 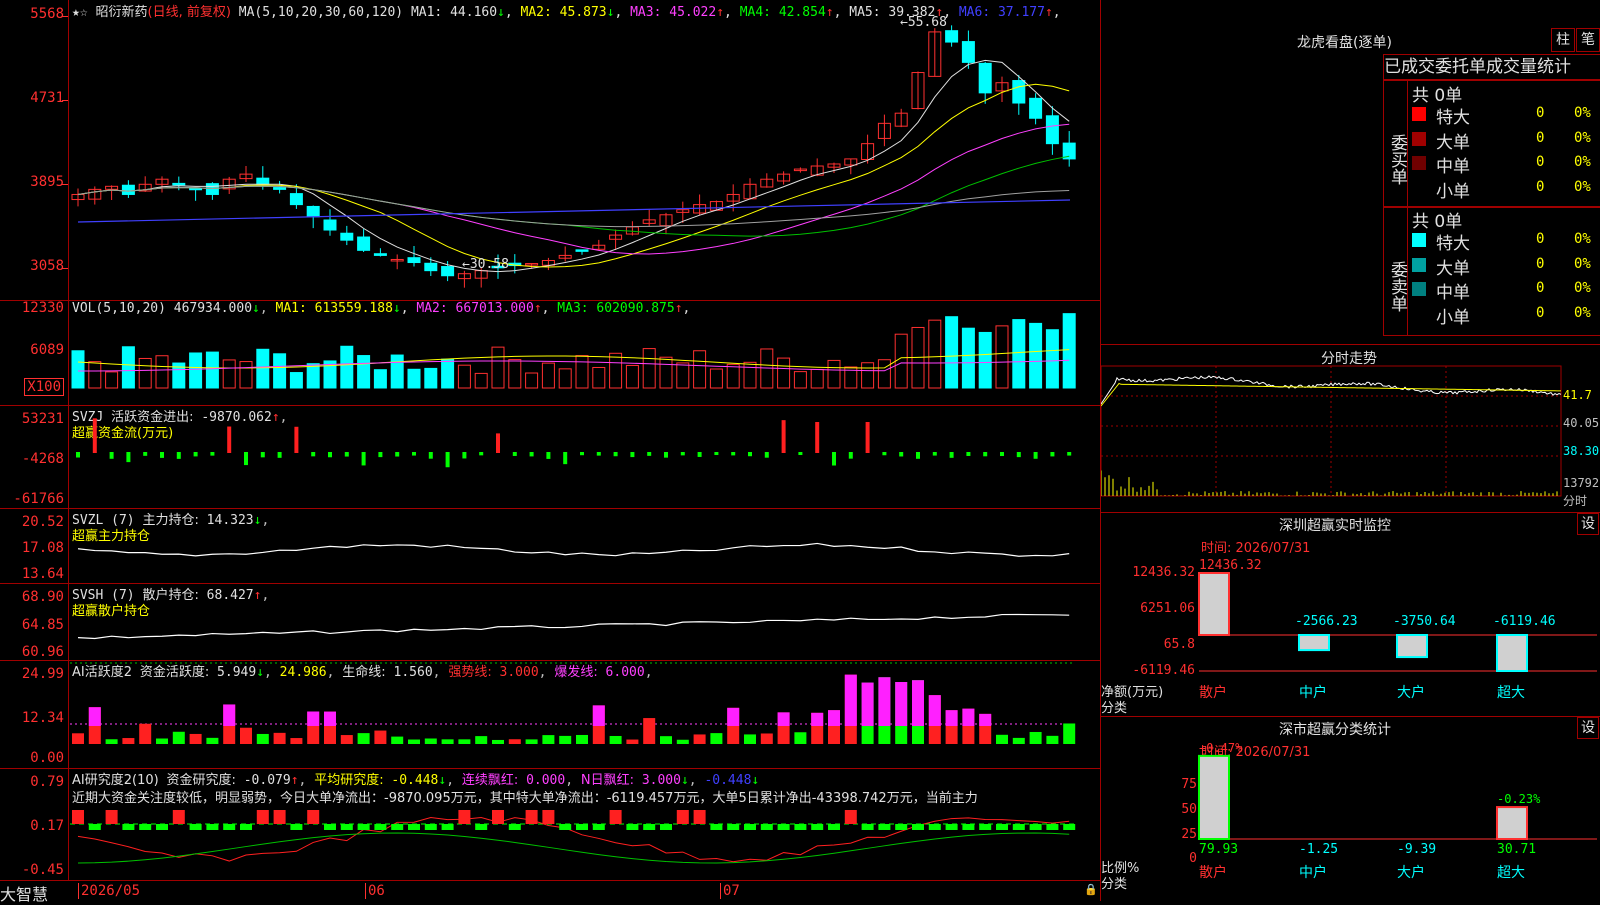 I want to click on brand-logo: 大智慧, so click(x=24, y=894).